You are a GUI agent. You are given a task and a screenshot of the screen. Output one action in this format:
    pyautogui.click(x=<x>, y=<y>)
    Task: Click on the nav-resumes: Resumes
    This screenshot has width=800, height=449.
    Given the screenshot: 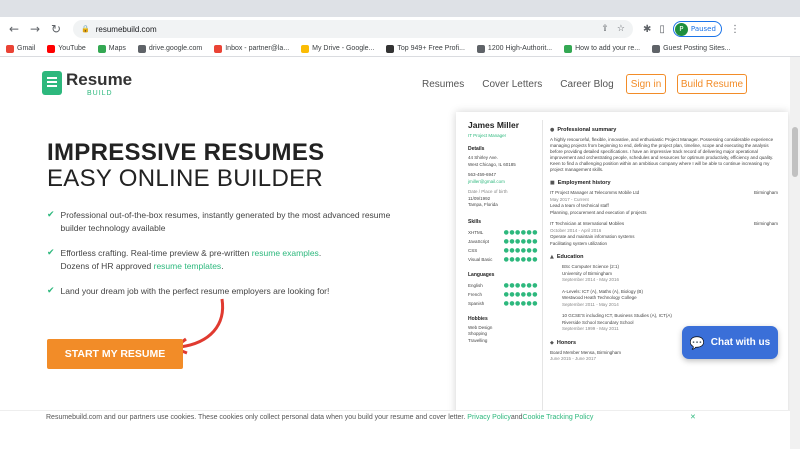 What is the action you would take?
    pyautogui.click(x=443, y=84)
    